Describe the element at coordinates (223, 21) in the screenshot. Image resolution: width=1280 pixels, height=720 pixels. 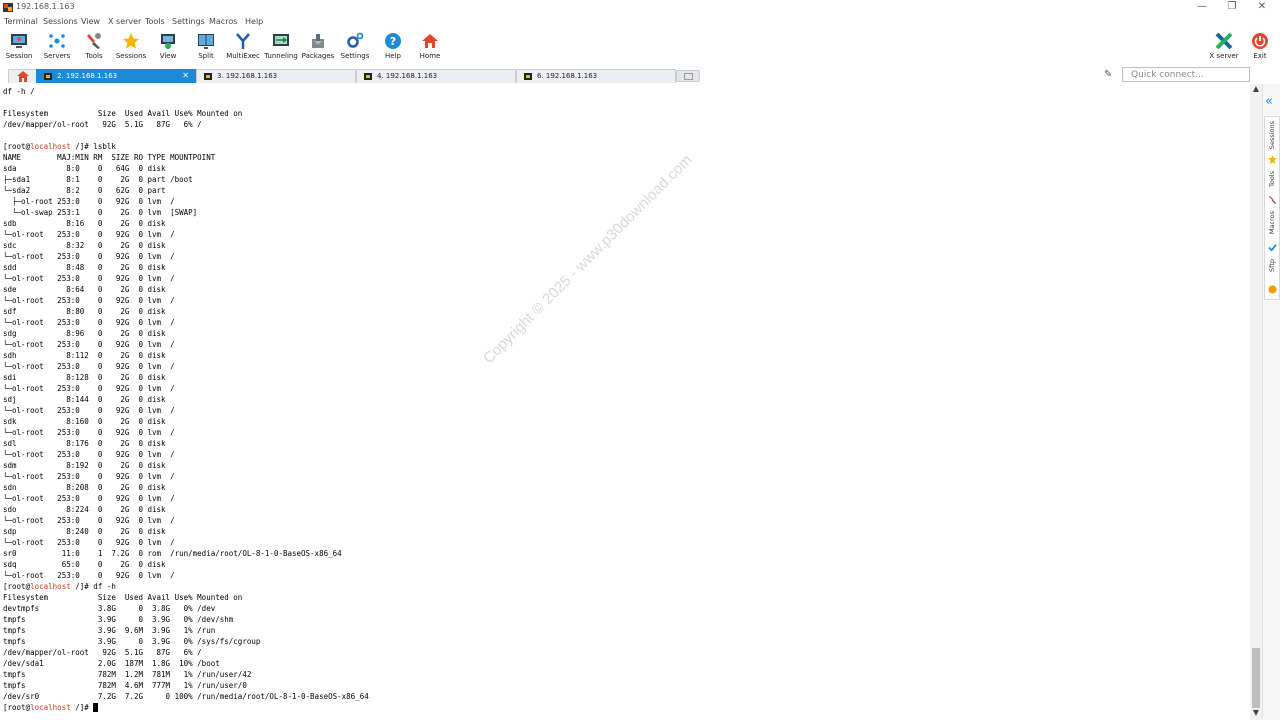
I see `menu-macros: Macros` at that location.